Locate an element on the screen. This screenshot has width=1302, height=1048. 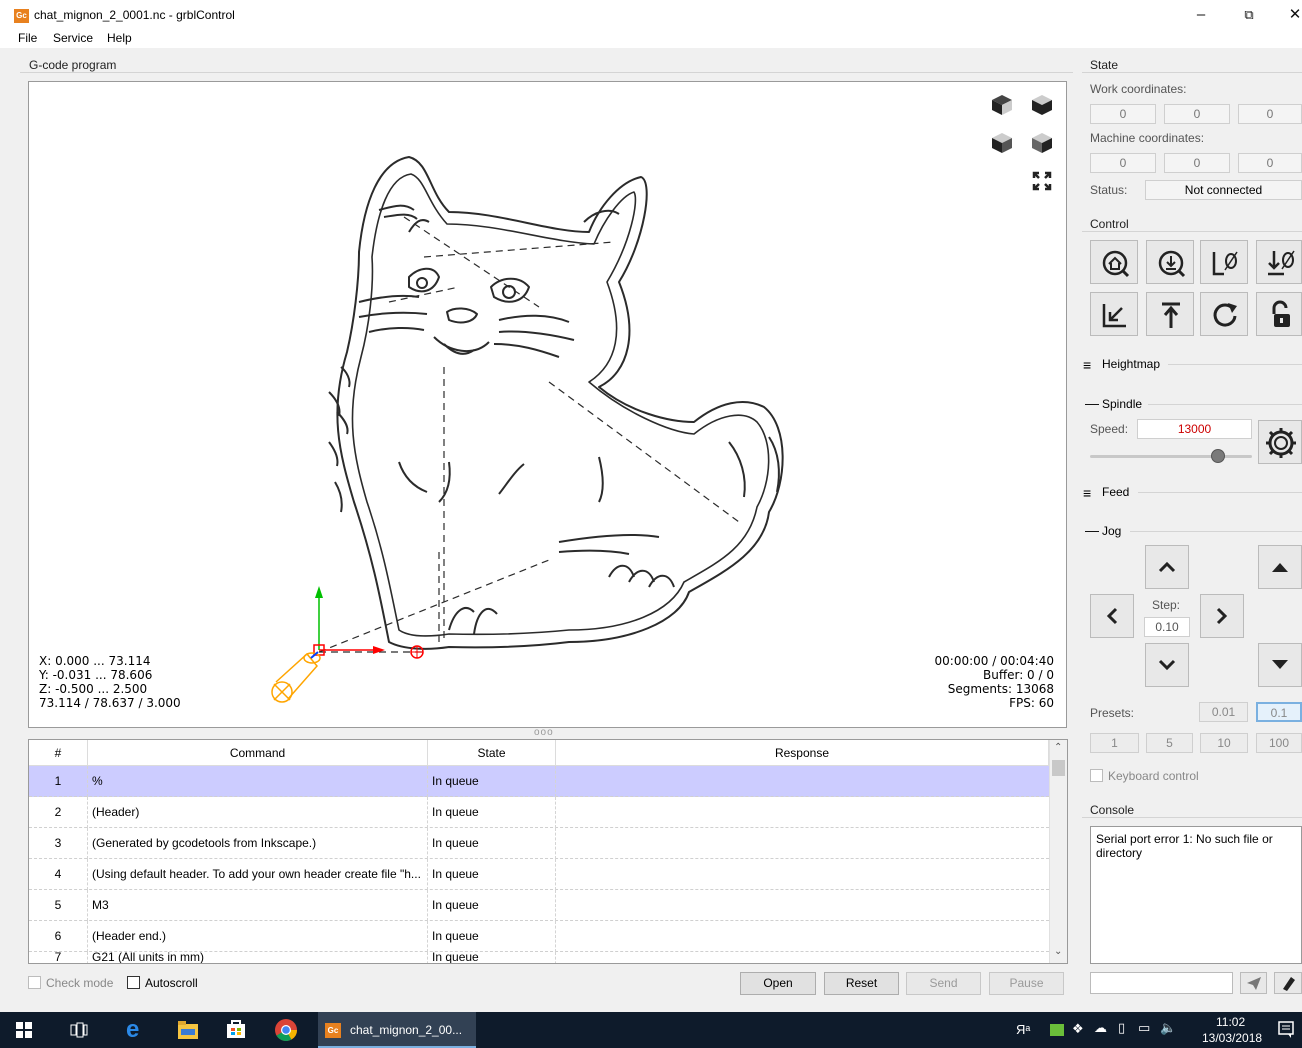
feed-expand-icon: ≡ is located at coordinates (1087, 493).